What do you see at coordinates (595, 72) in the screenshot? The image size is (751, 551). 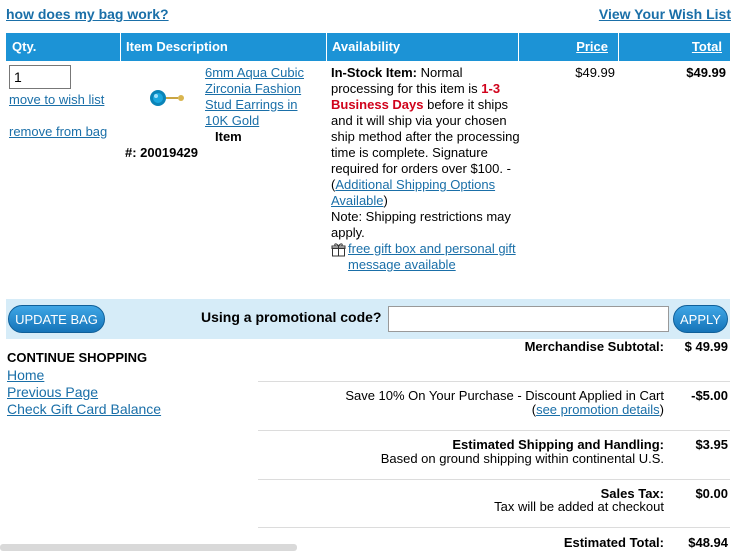 I see `unit-price: $49.99` at bounding box center [595, 72].